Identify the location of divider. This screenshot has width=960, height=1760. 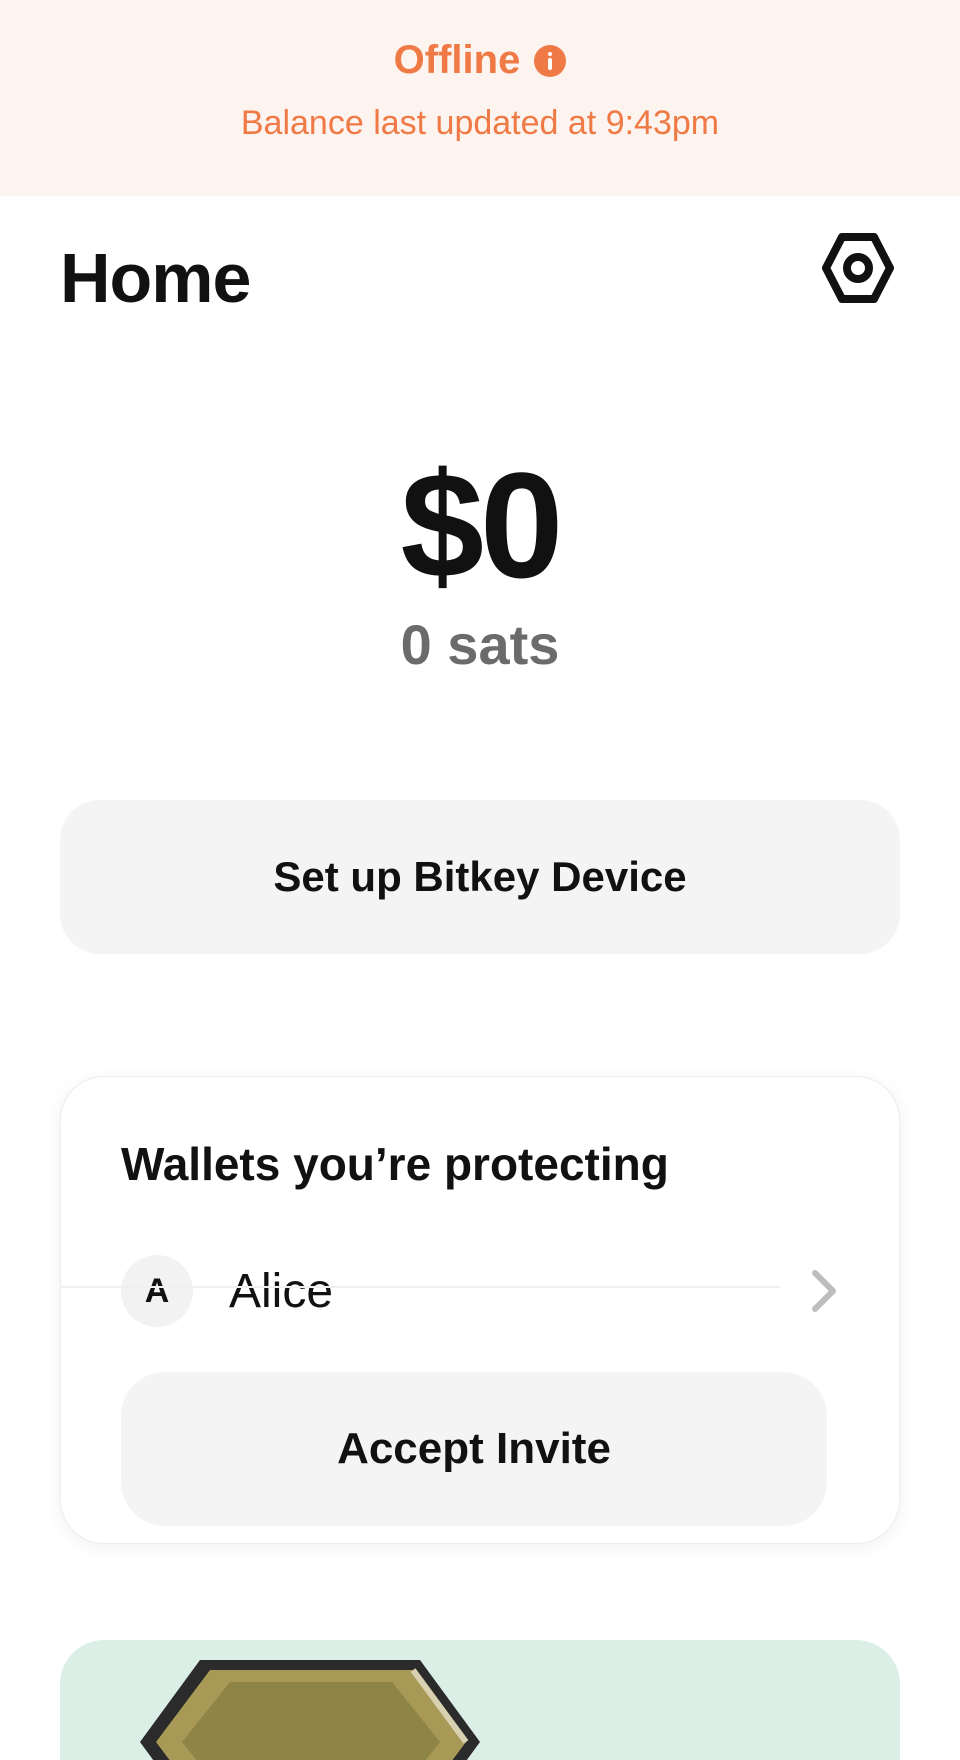
(420, 1287).